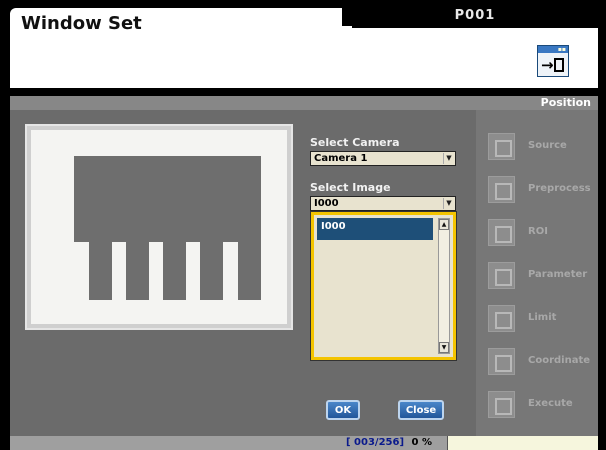 The width and height of the screenshot is (606, 450). I want to click on ok-button: OK, so click(343, 410).